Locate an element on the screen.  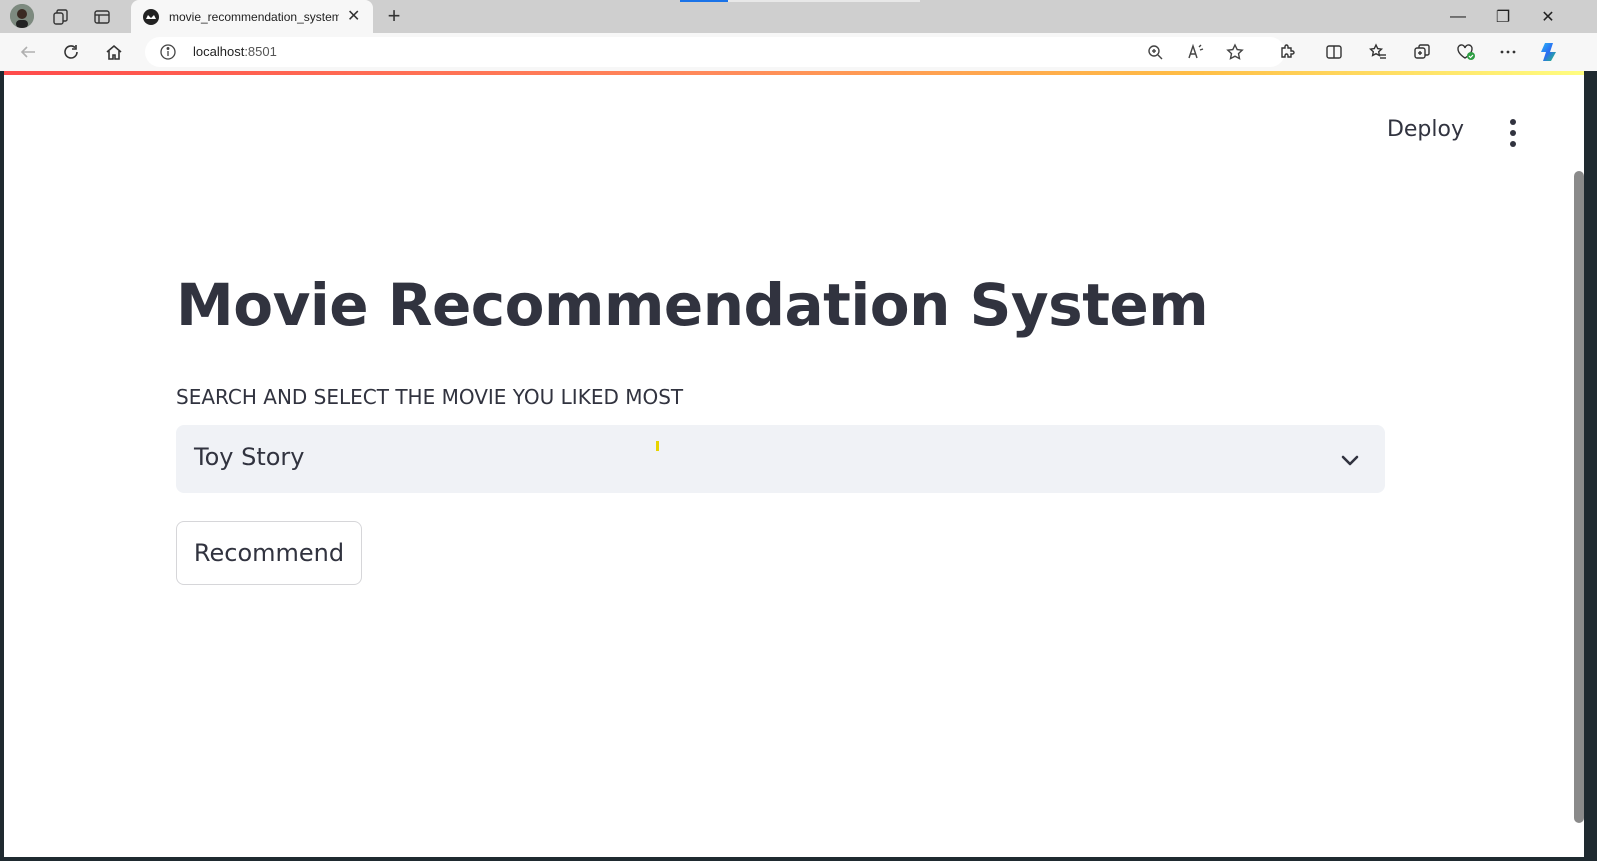
copilot-icon is located at coordinates (1550, 52).